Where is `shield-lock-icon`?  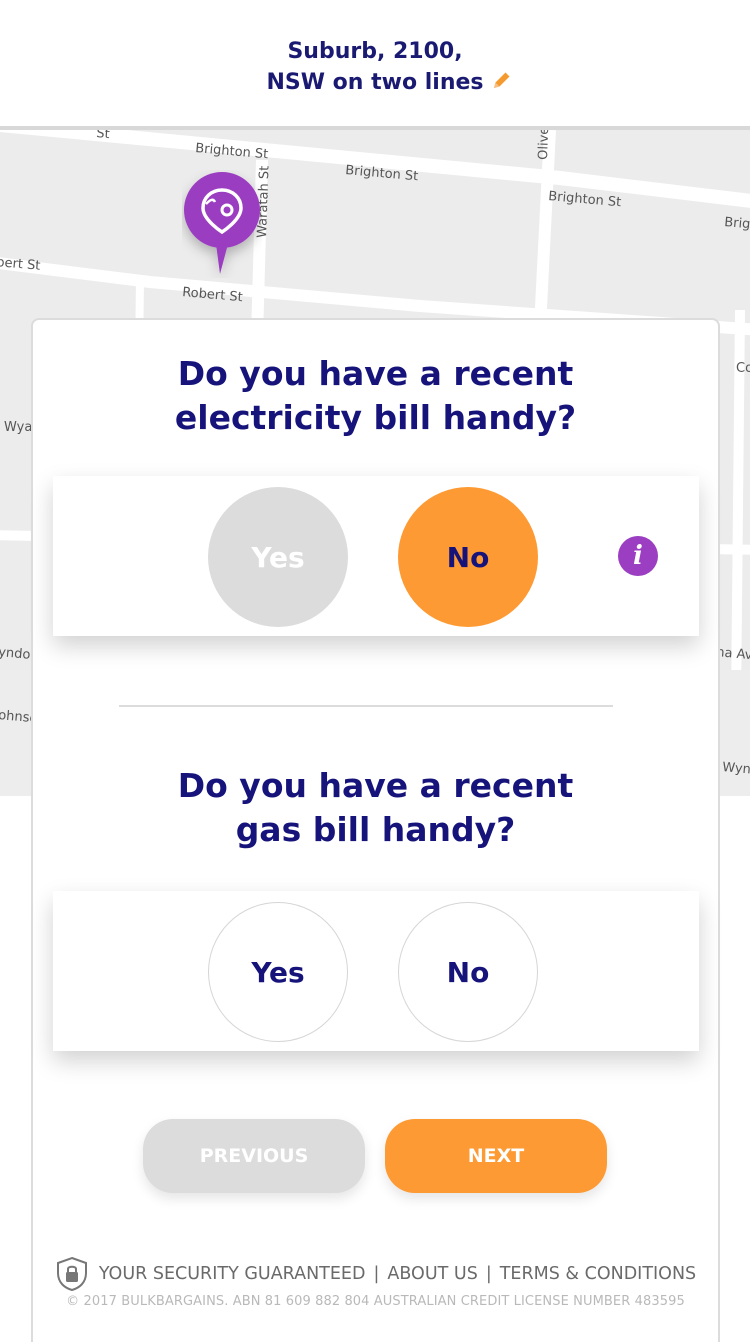
shield-lock-icon is located at coordinates (71, 1274).